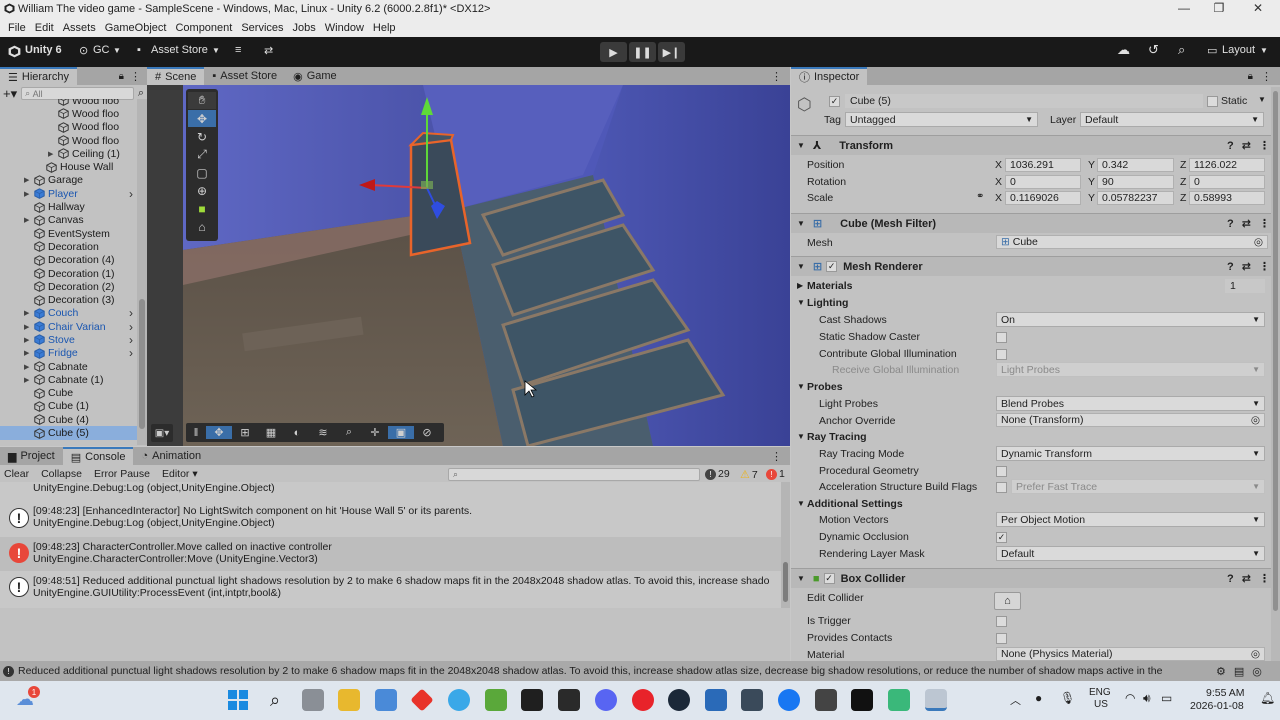  What do you see at coordinates (1135, 182) in the screenshot?
I see `rotation-y-field: 90` at bounding box center [1135, 182].